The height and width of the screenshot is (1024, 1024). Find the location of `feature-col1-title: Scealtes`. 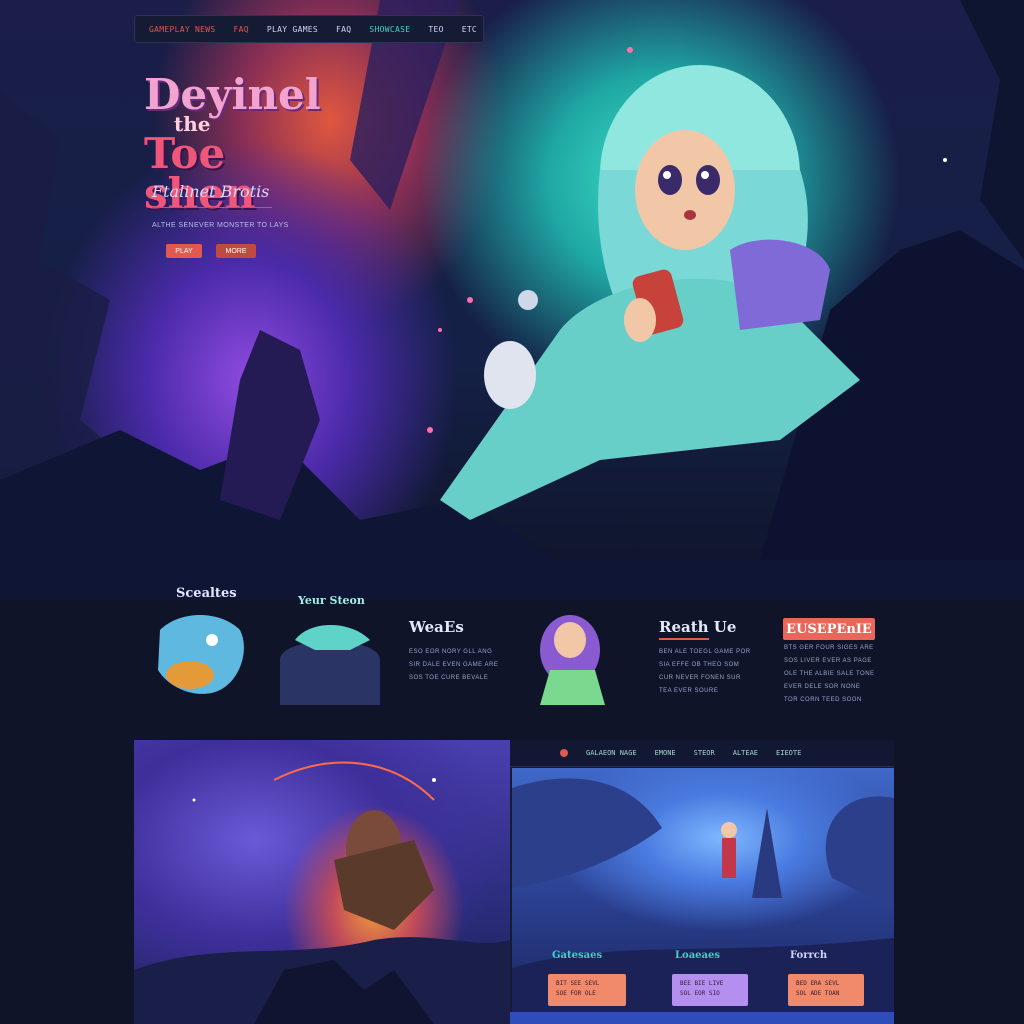

feature-col1-title: Scealtes is located at coordinates (206, 593).